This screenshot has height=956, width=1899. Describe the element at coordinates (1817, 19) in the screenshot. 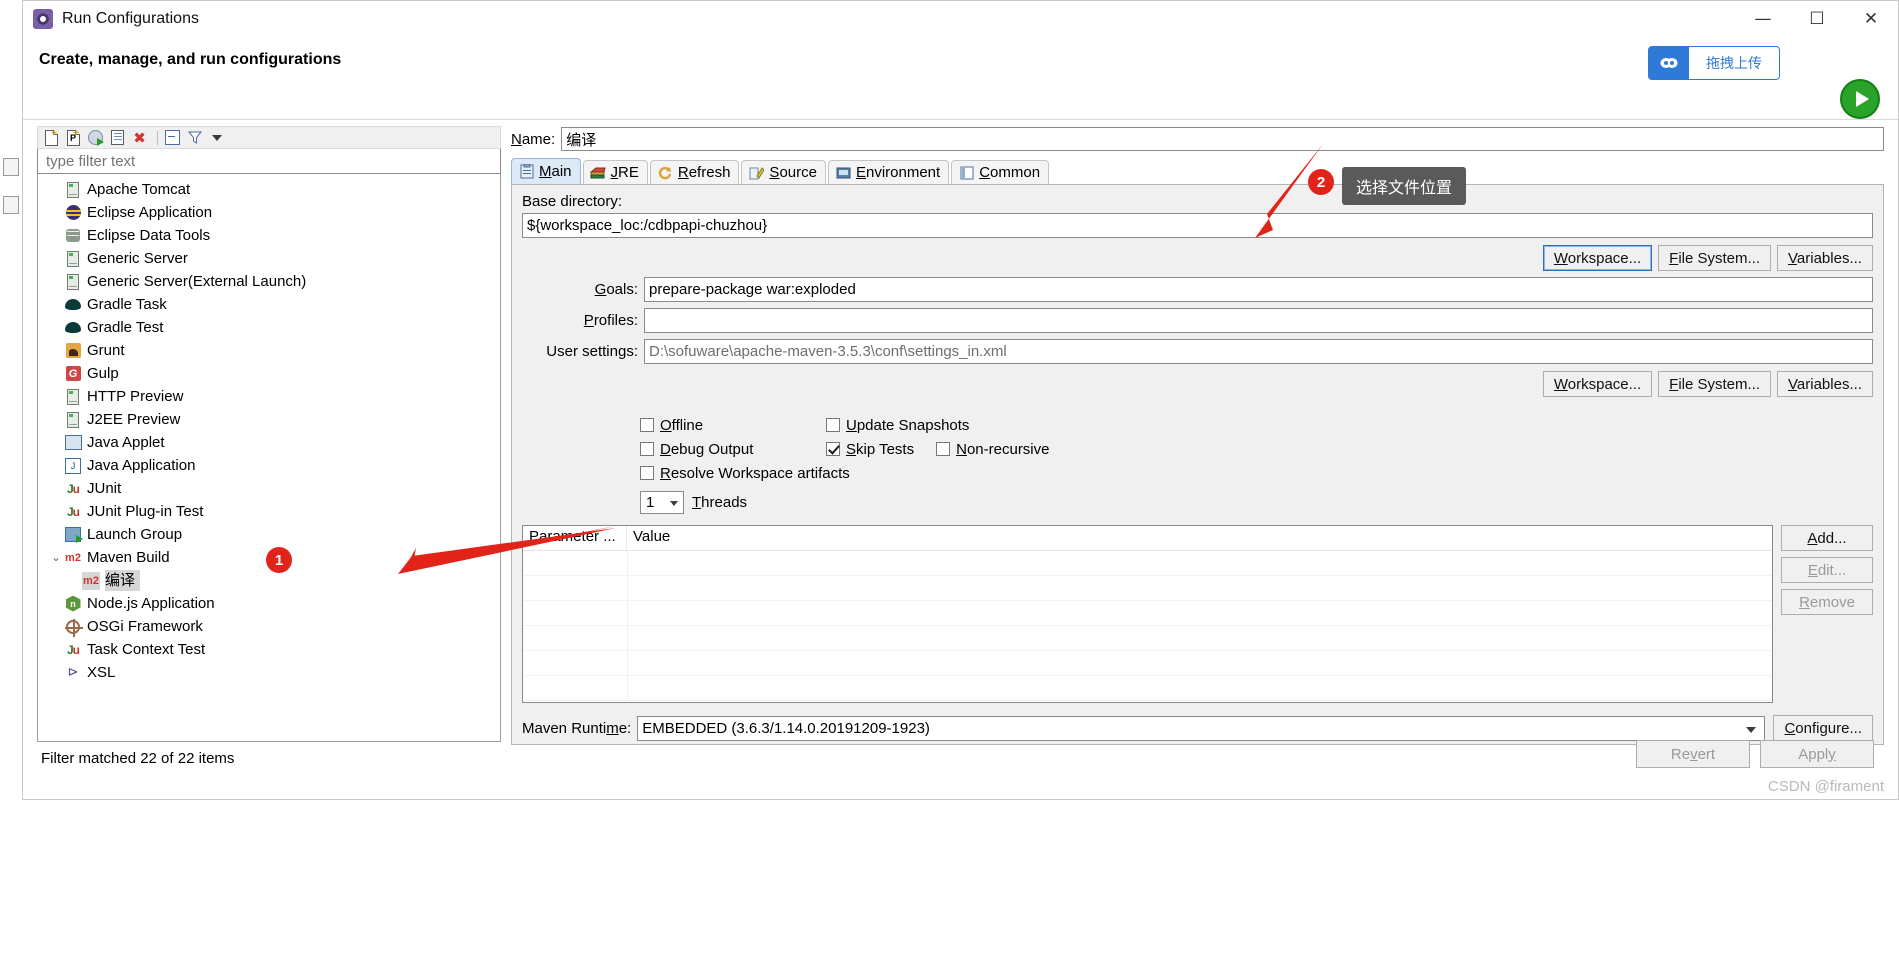

I see `maximize-button: ☐` at that location.